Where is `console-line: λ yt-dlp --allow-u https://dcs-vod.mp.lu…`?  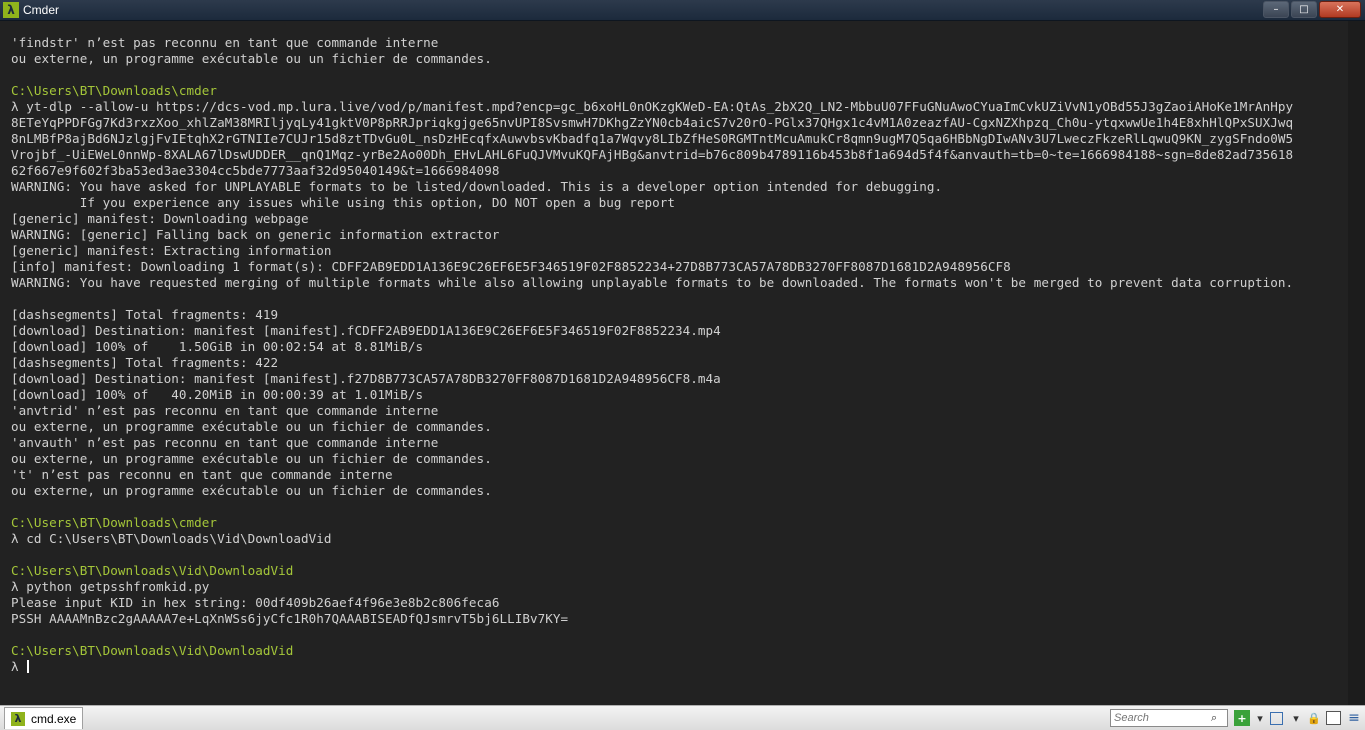 console-line: λ yt-dlp --allow-u https://dcs-vod.mp.lu… is located at coordinates (652, 106).